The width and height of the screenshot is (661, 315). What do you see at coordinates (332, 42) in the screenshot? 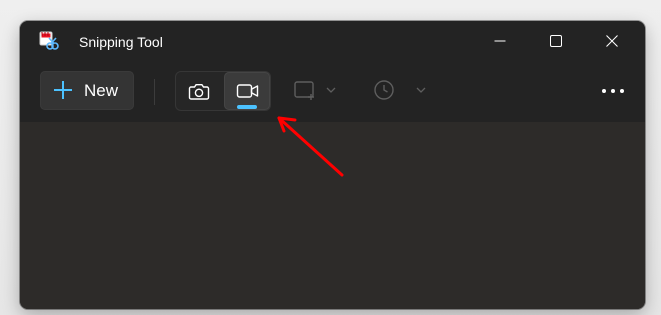
I see `title-bar: Snipping Tool` at bounding box center [332, 42].